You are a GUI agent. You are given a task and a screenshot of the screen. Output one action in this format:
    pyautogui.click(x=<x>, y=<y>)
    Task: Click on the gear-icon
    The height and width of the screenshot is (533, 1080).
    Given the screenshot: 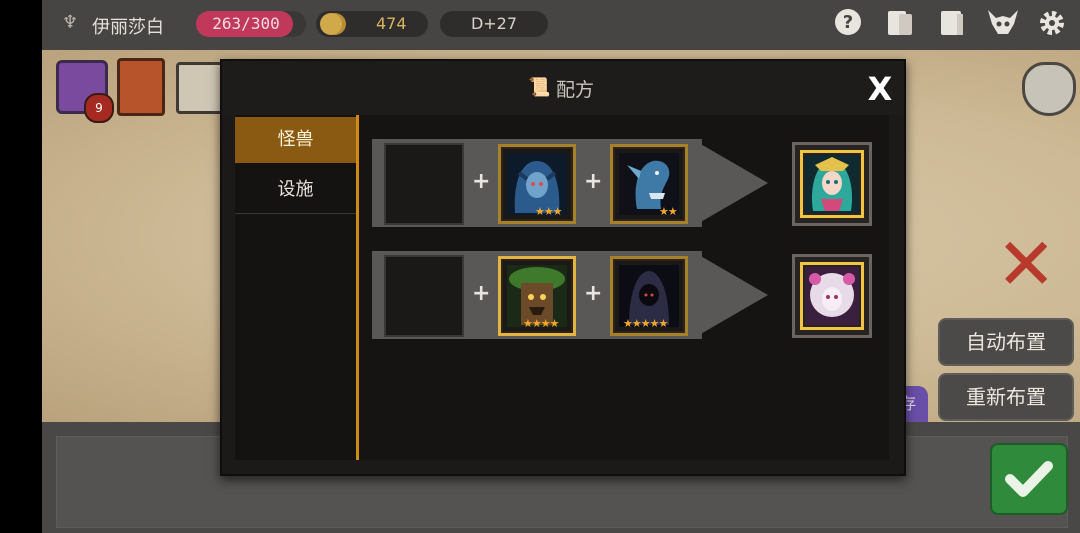 What is the action you would take?
    pyautogui.click(x=1052, y=24)
    